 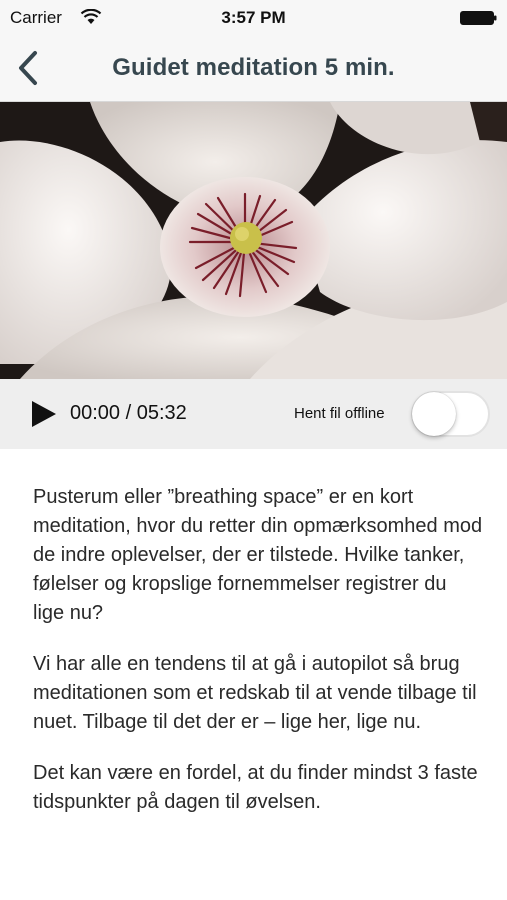 I want to click on offline-toggle, so click(x=450, y=414).